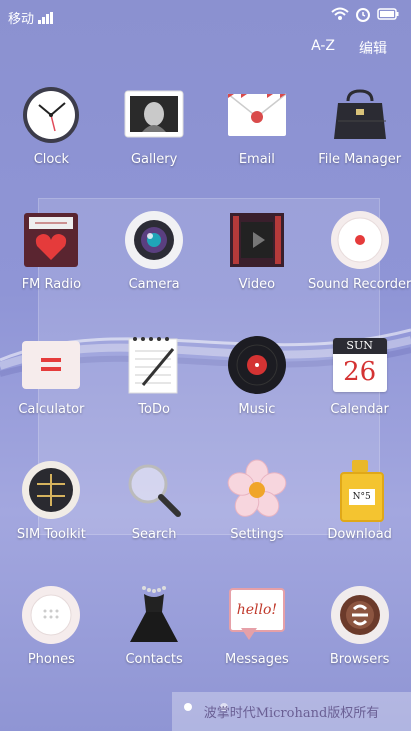 The width and height of the screenshot is (411, 731). I want to click on edit-button: 编辑, so click(373, 48).